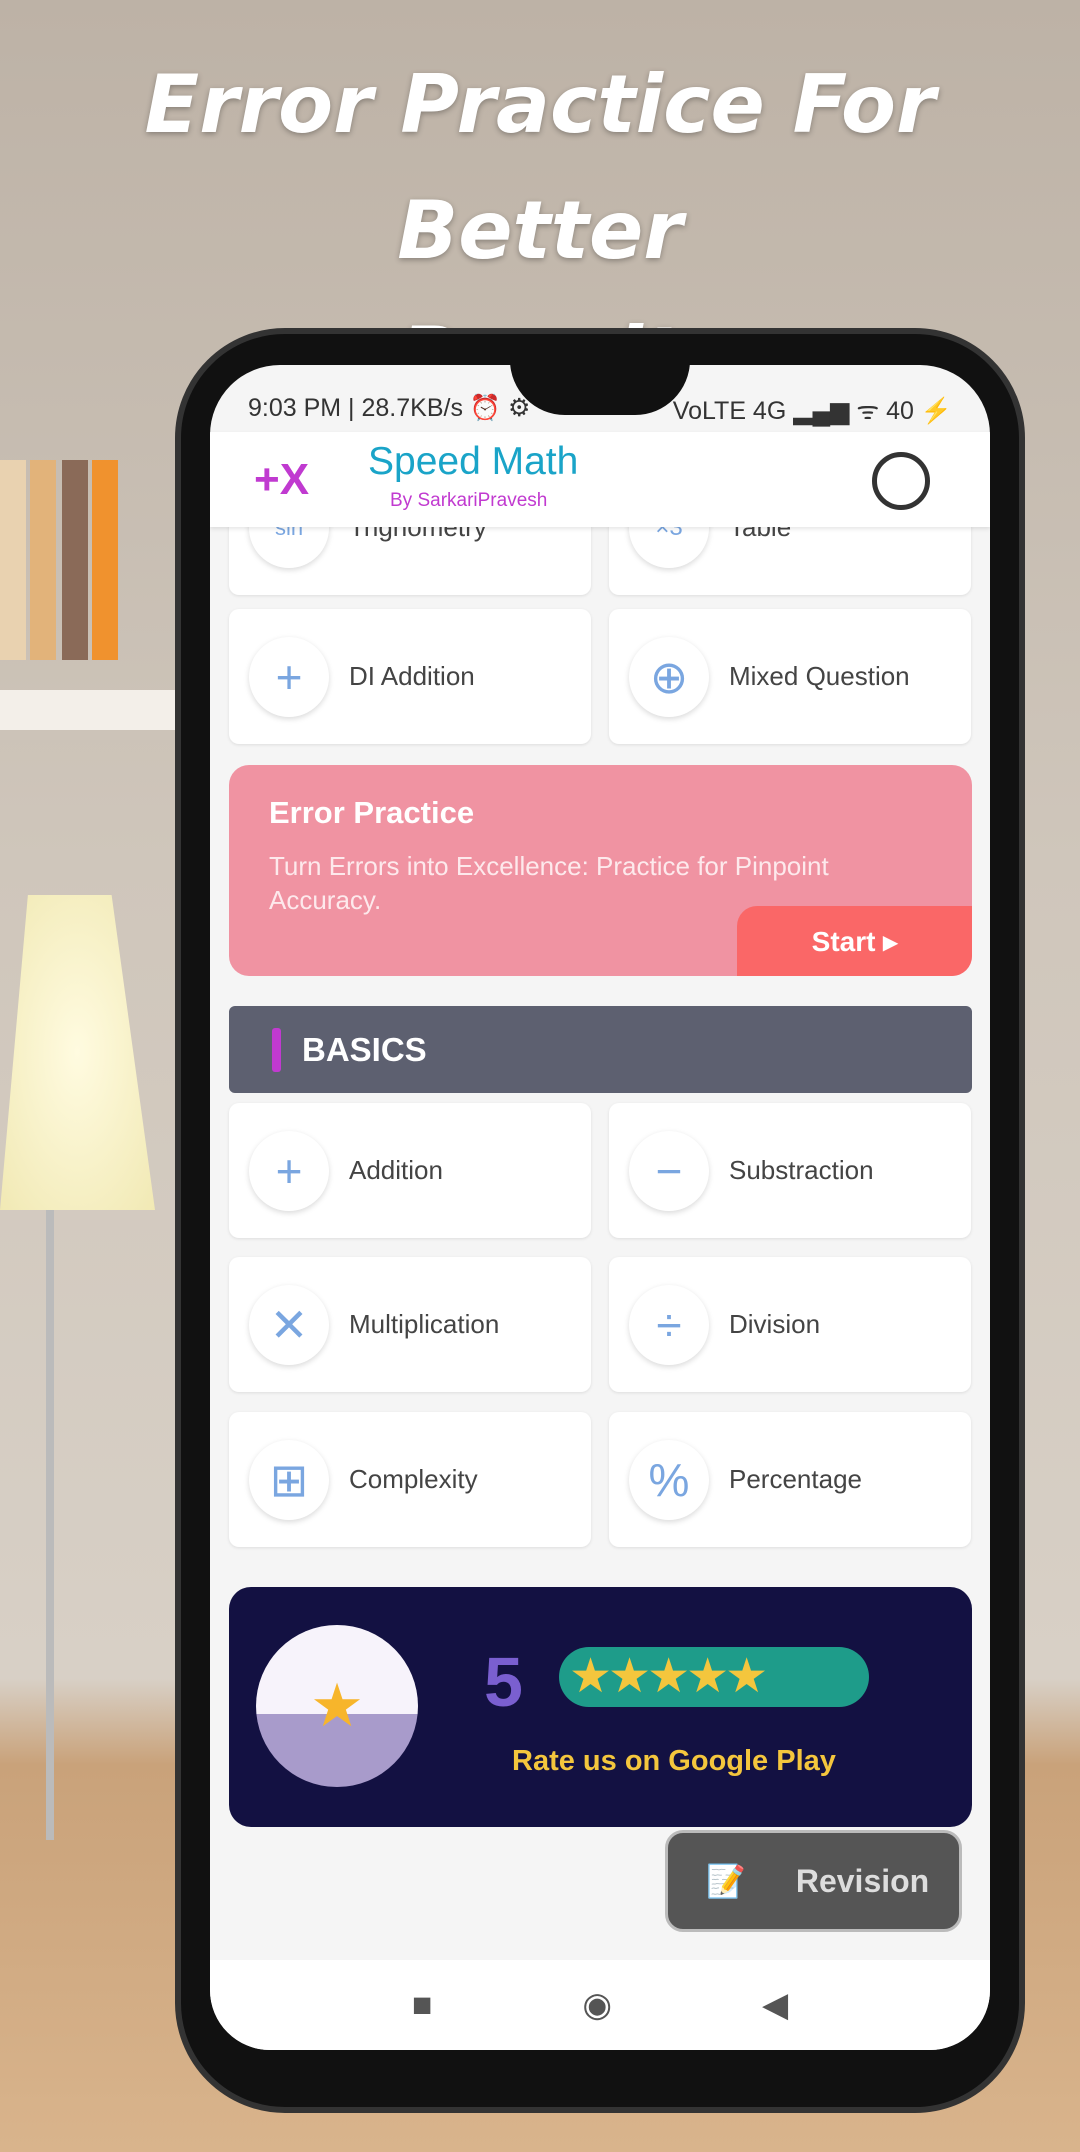  I want to click on status-icons: VoLTE 4G ▂▄▆ ᯤ 40 ⚡, so click(812, 411).